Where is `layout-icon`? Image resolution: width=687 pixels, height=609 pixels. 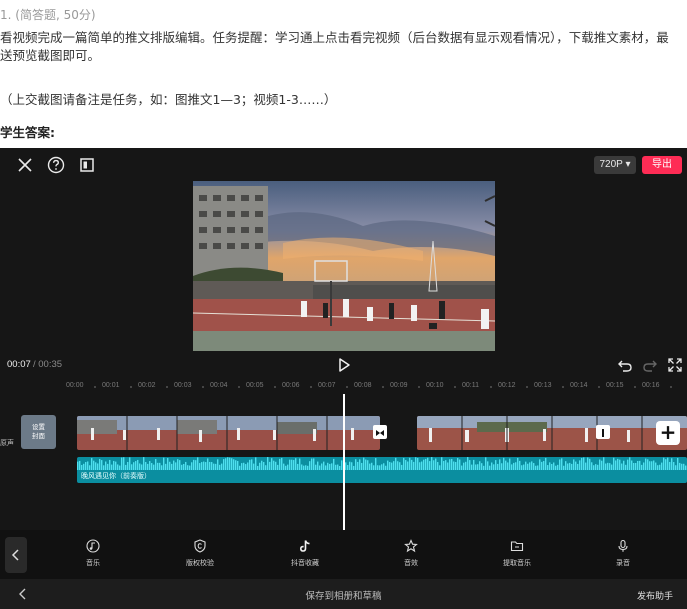 layout-icon is located at coordinates (87, 165).